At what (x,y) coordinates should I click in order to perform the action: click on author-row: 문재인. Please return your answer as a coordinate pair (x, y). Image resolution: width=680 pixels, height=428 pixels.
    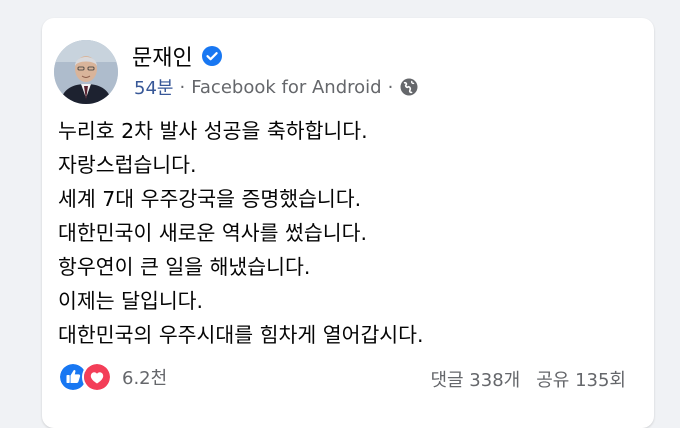
    Looking at the image, I should click on (177, 56).